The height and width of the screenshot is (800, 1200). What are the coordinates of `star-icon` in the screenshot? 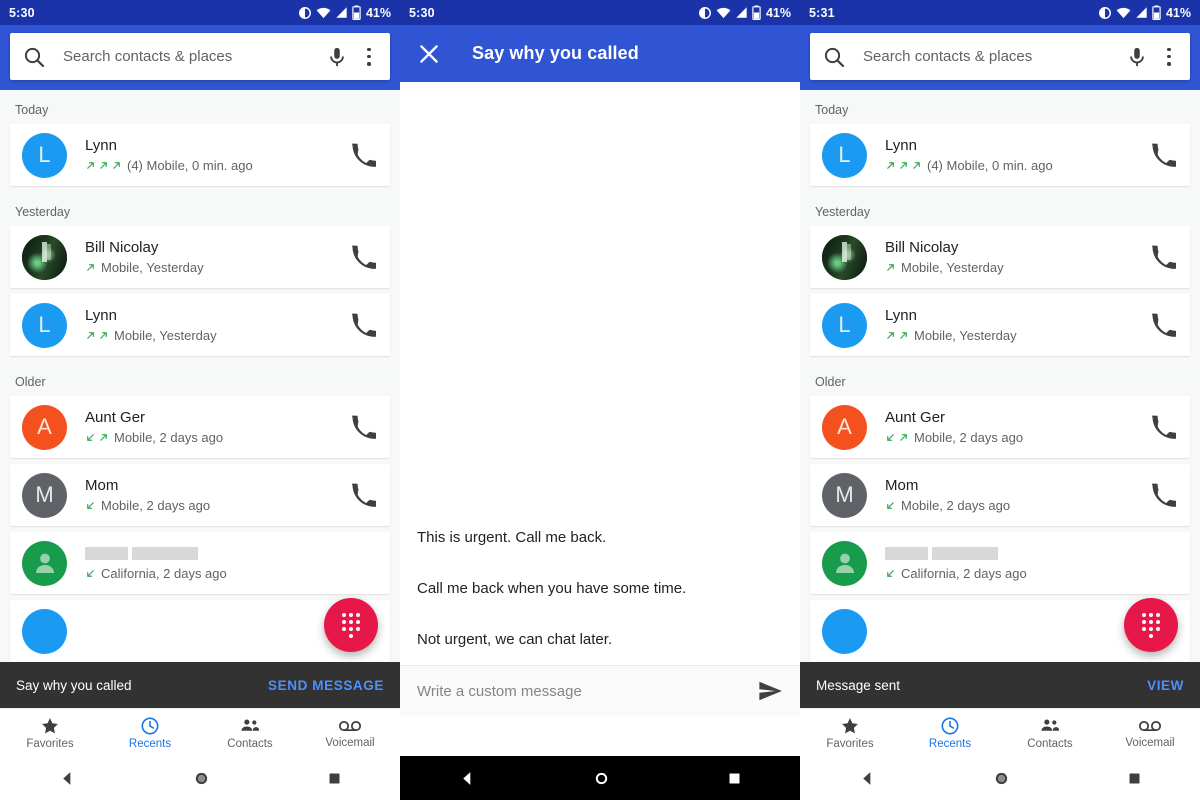 It's located at (850, 725).